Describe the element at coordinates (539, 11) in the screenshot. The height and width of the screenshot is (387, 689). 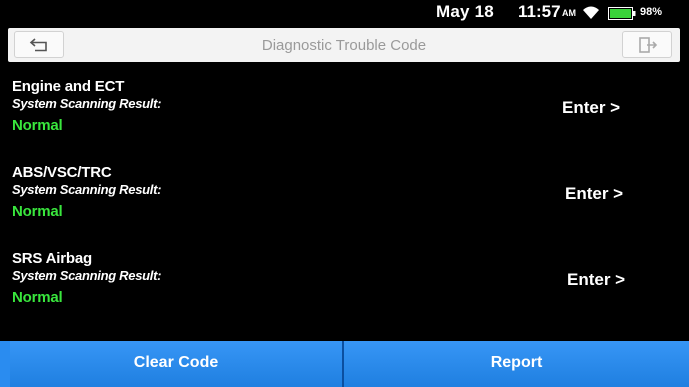
I see `status-time: 11:57` at that location.